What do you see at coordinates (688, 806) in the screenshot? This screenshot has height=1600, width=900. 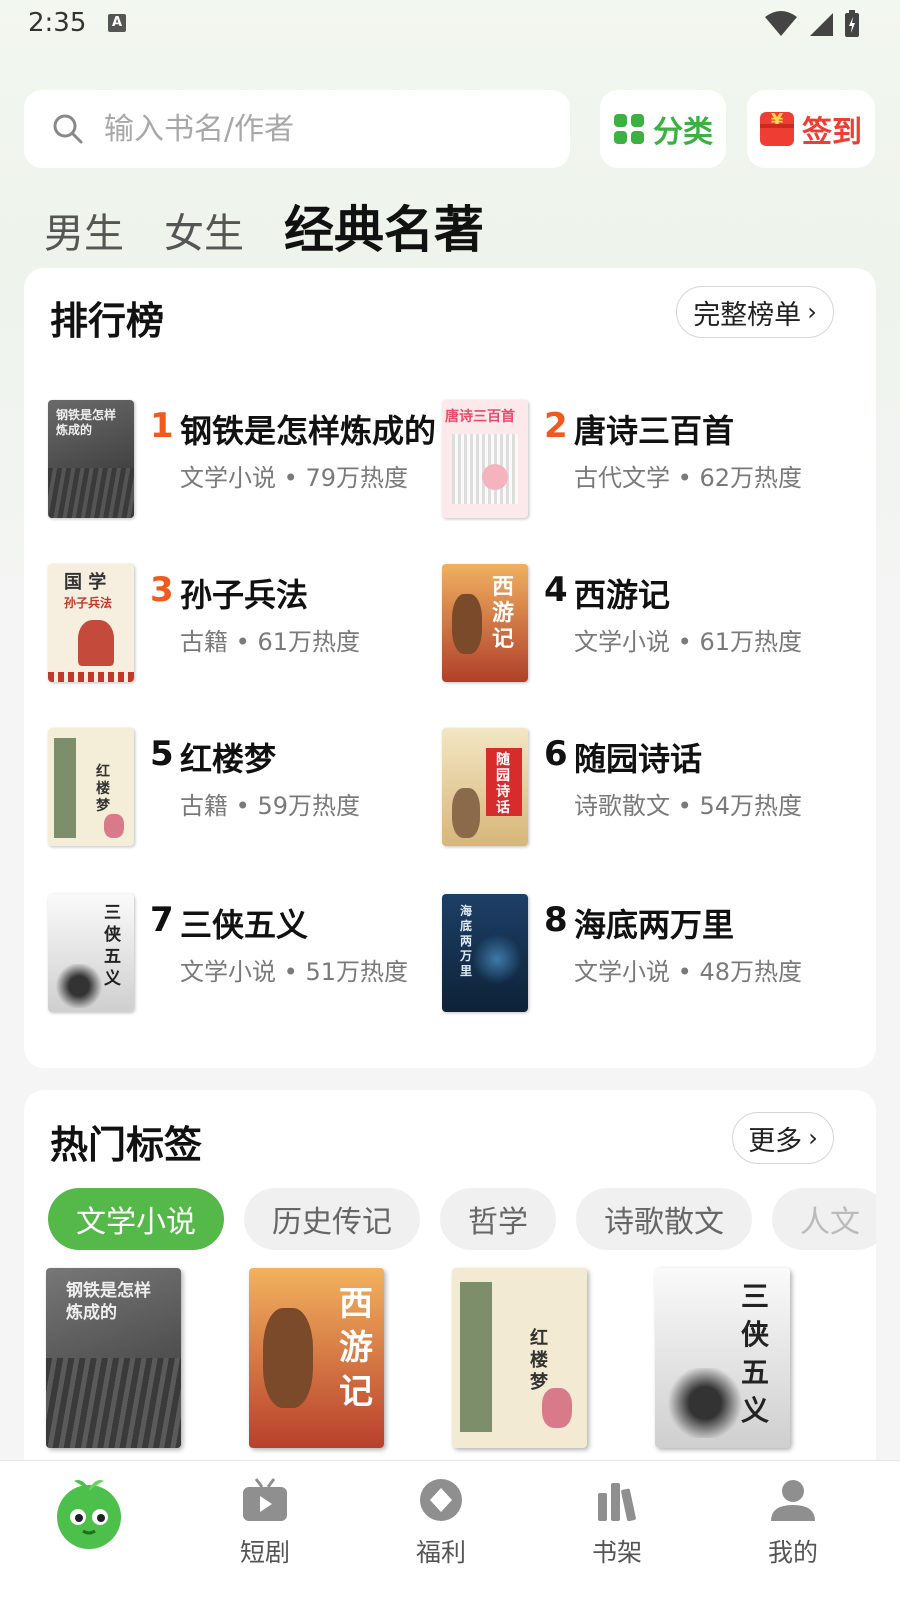 I see `book-meta: 诗歌散文 • 54万热度` at bounding box center [688, 806].